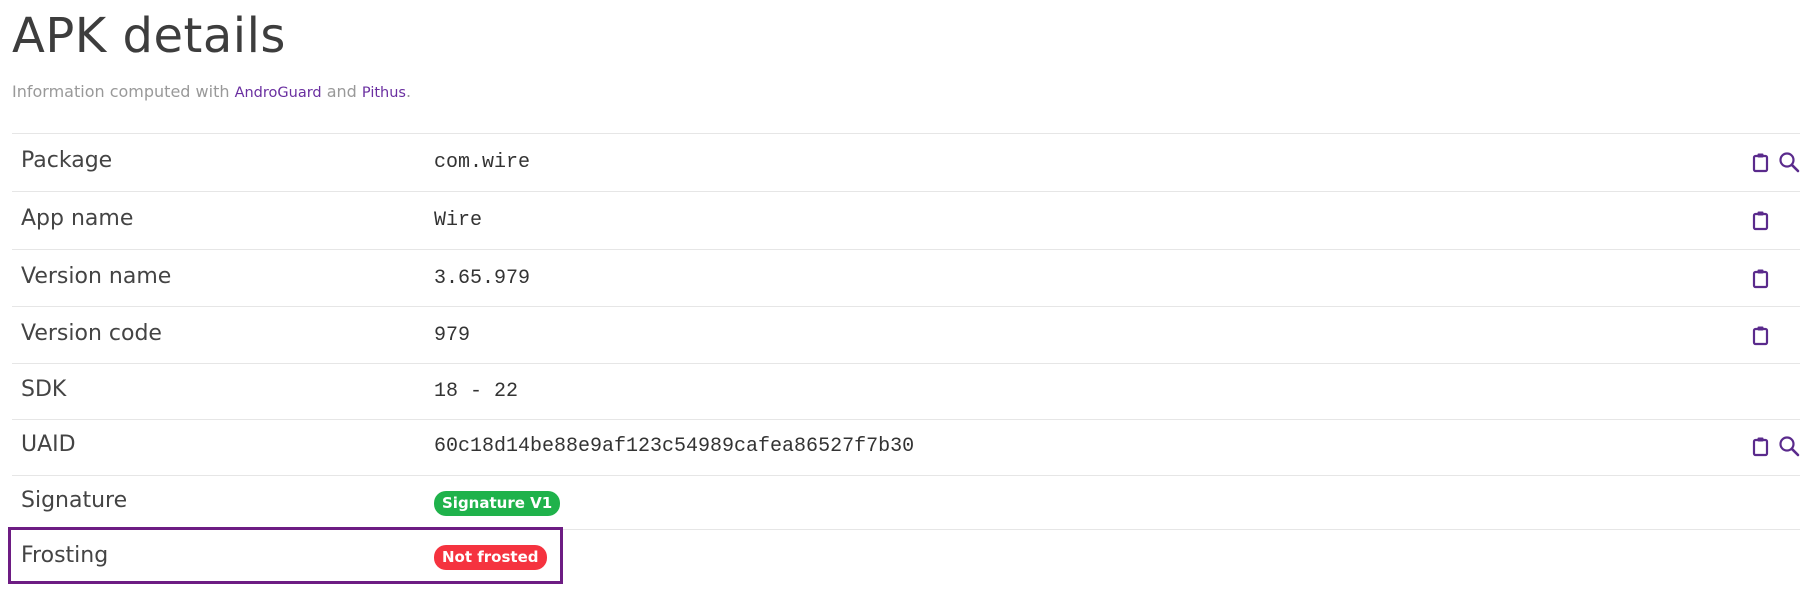  I want to click on subtitle-suffix: ., so click(408, 91).